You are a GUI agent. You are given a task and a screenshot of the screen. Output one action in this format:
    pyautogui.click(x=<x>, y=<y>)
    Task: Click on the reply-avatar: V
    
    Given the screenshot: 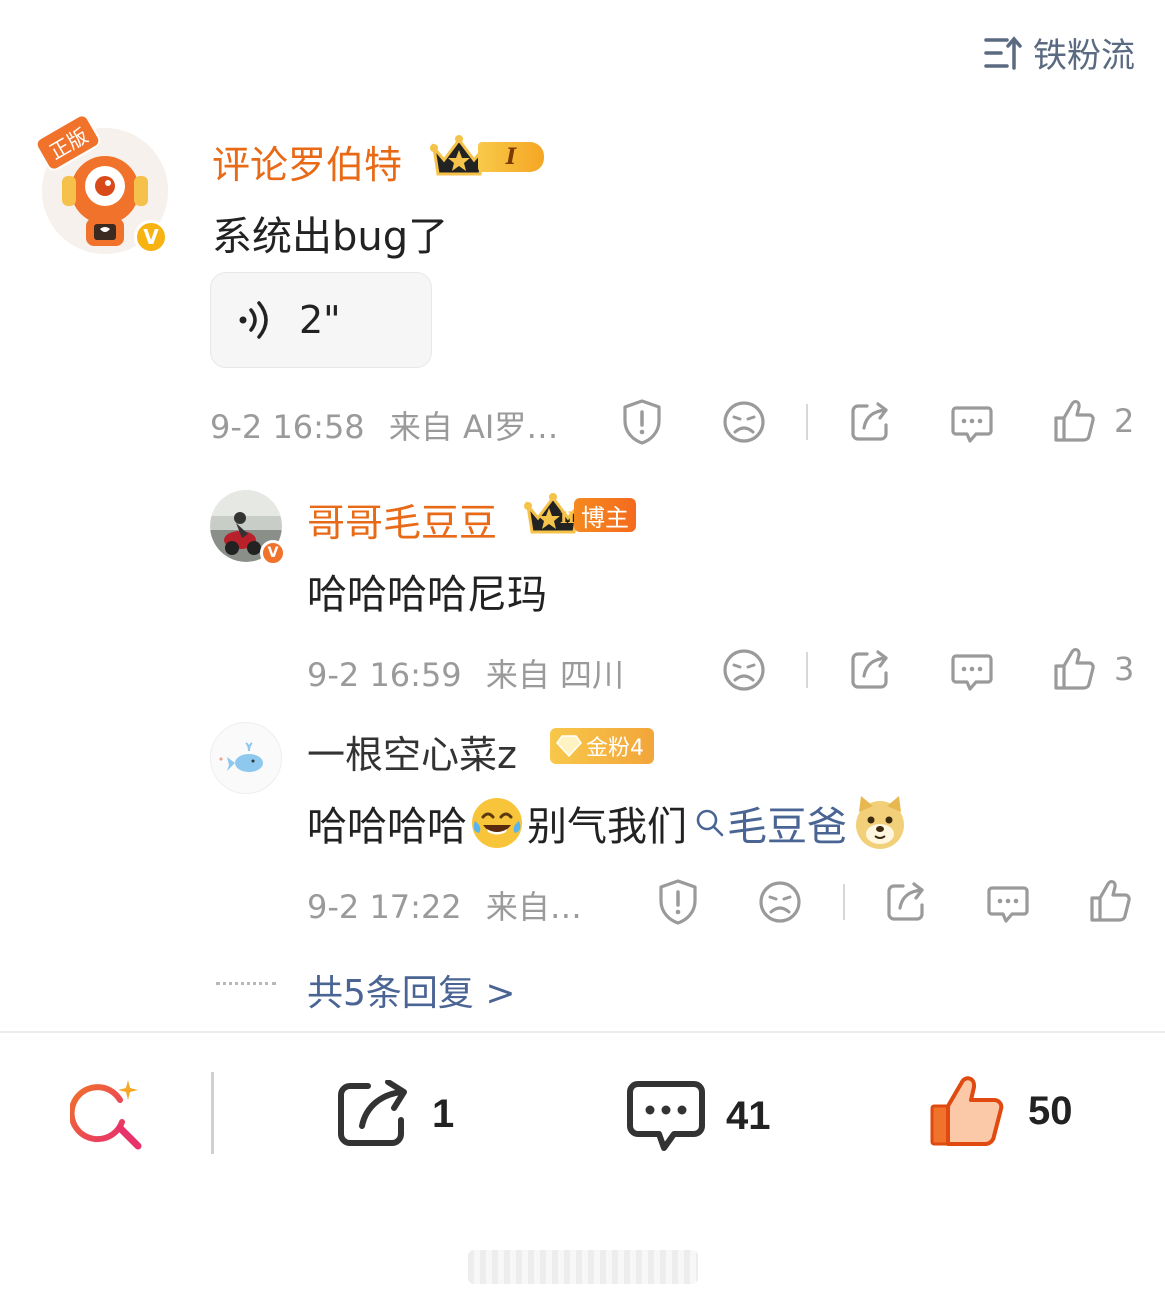 What is the action you would take?
    pyautogui.click(x=248, y=528)
    